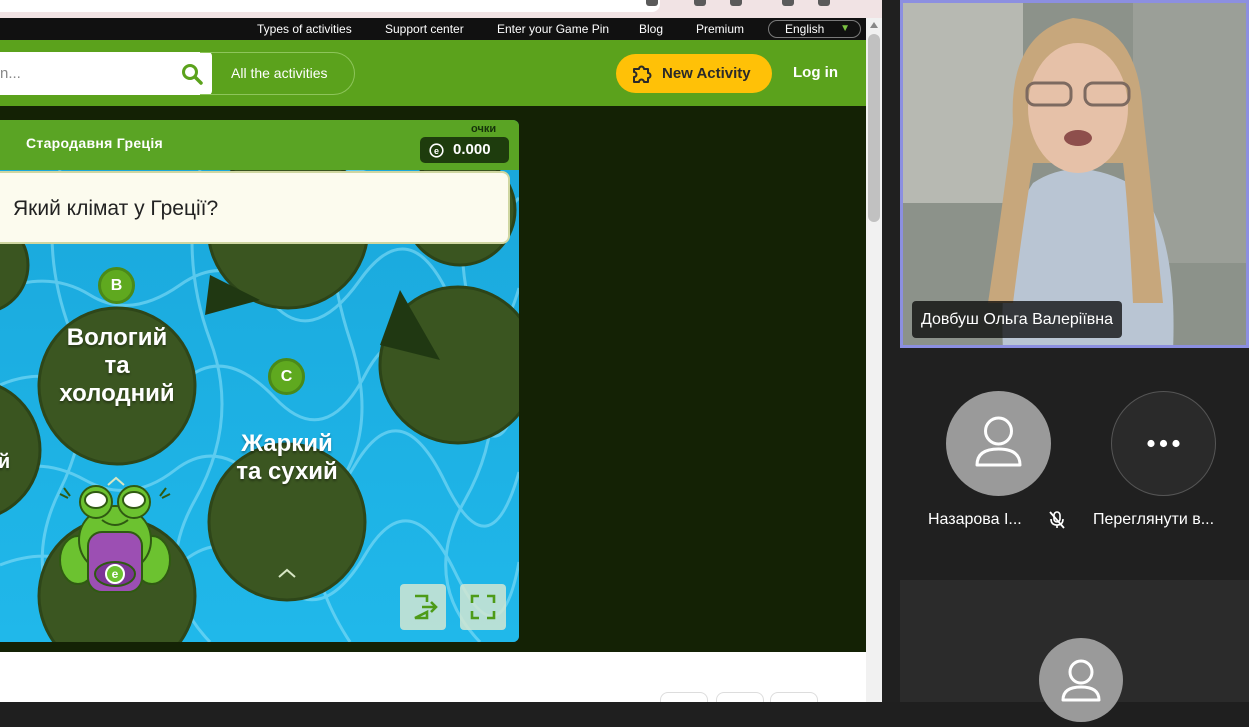 Image resolution: width=1249 pixels, height=727 pixels. What do you see at coordinates (286, 376) in the screenshot?
I see `answer-c-letter: C` at bounding box center [286, 376].